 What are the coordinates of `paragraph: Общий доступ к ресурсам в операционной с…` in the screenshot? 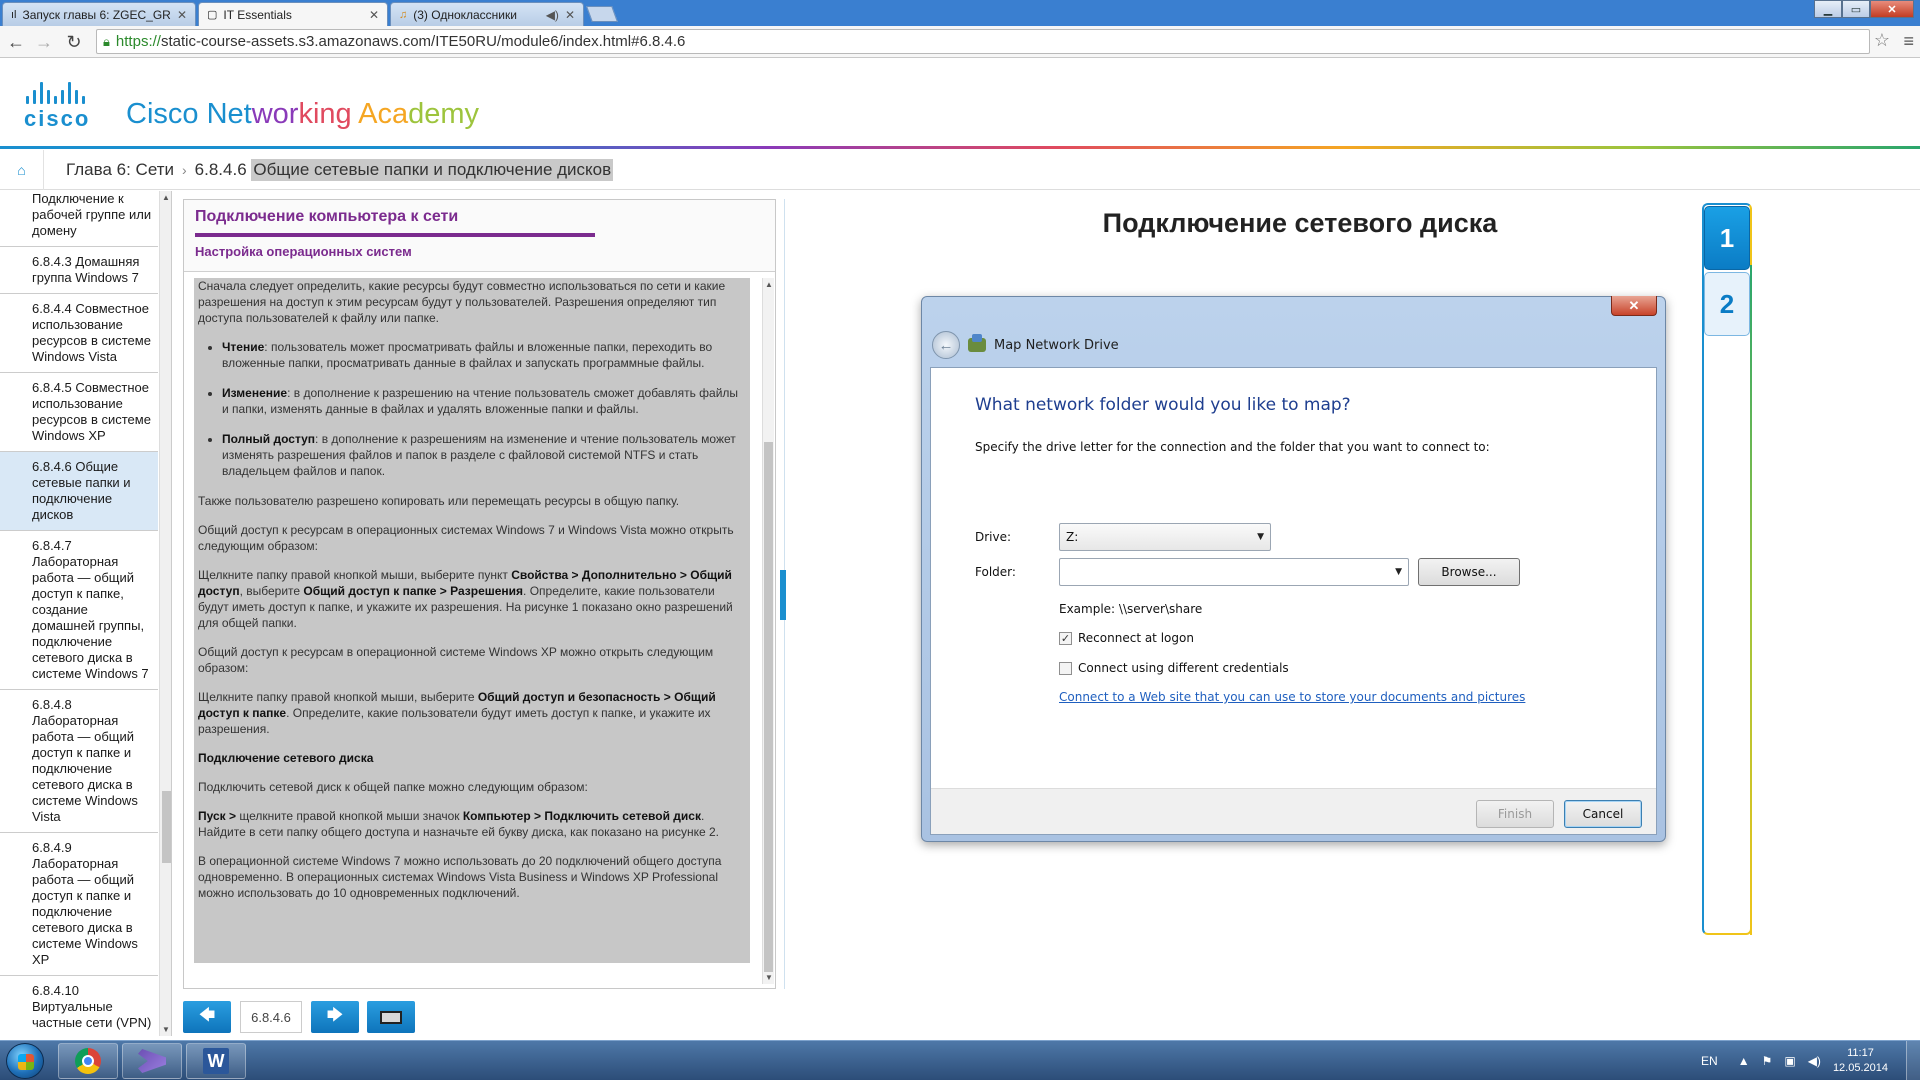 It's located at (456, 660).